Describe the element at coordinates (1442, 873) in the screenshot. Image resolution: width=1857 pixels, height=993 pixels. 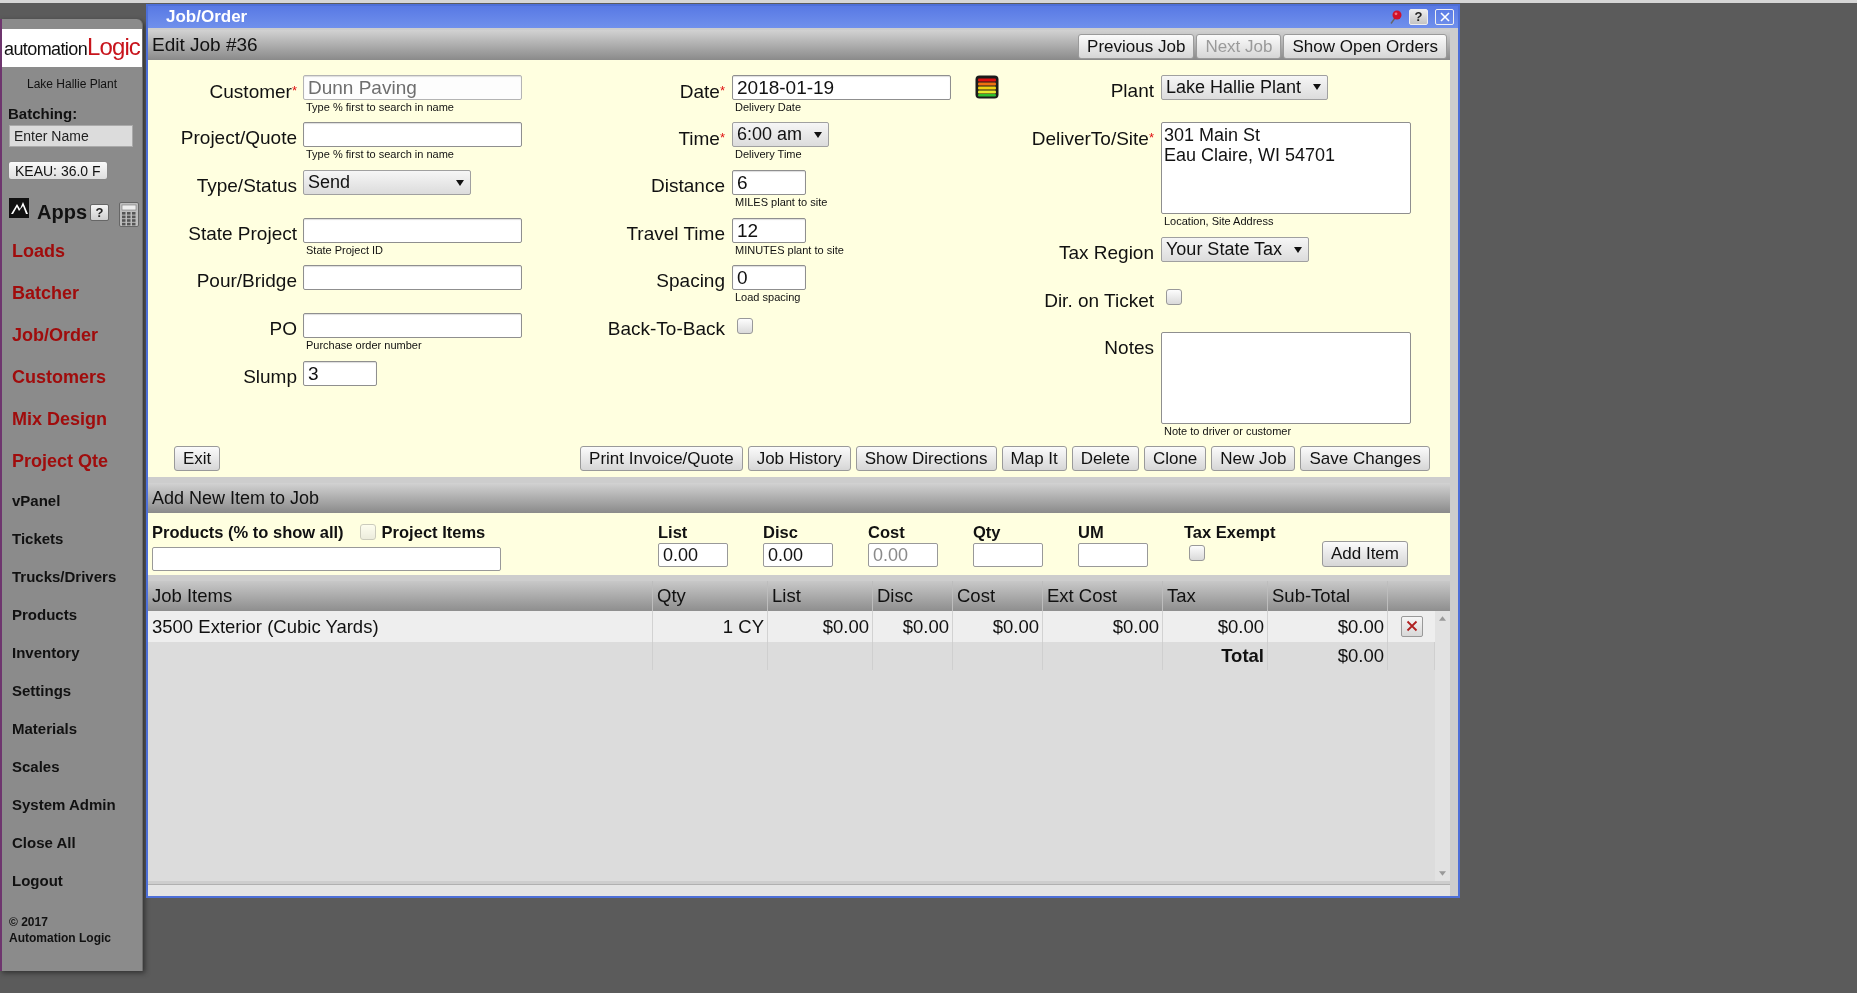
I see `scroll-down-icon` at that location.